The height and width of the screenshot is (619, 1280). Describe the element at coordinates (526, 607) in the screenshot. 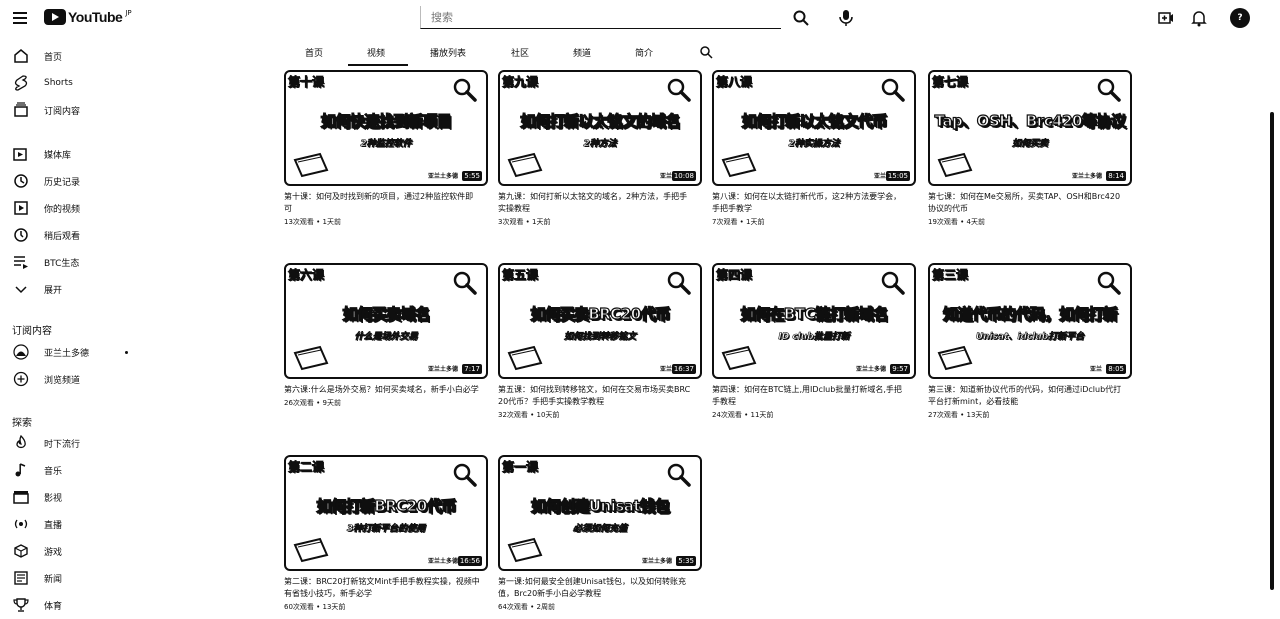

I see `video-meta: 64次观看 • 2周前` at that location.